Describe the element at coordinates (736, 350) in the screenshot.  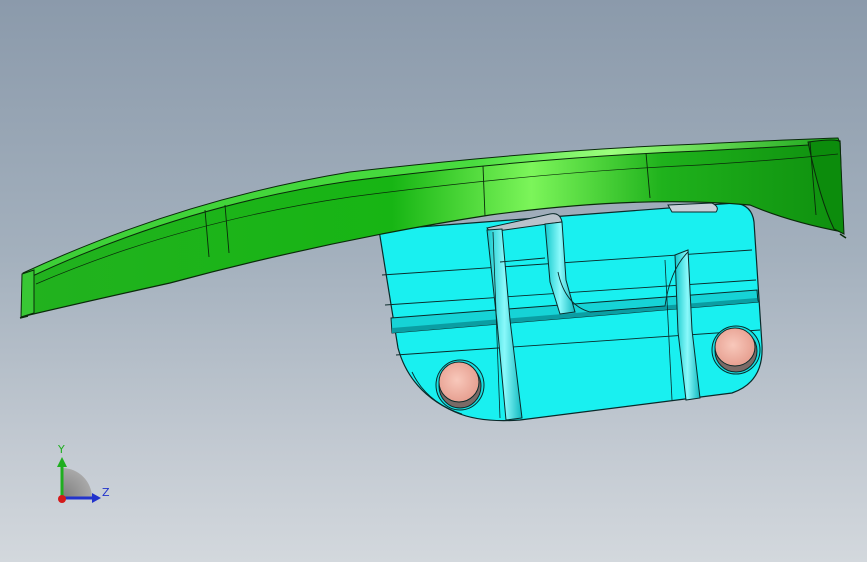
I see `mount-pad-right` at that location.